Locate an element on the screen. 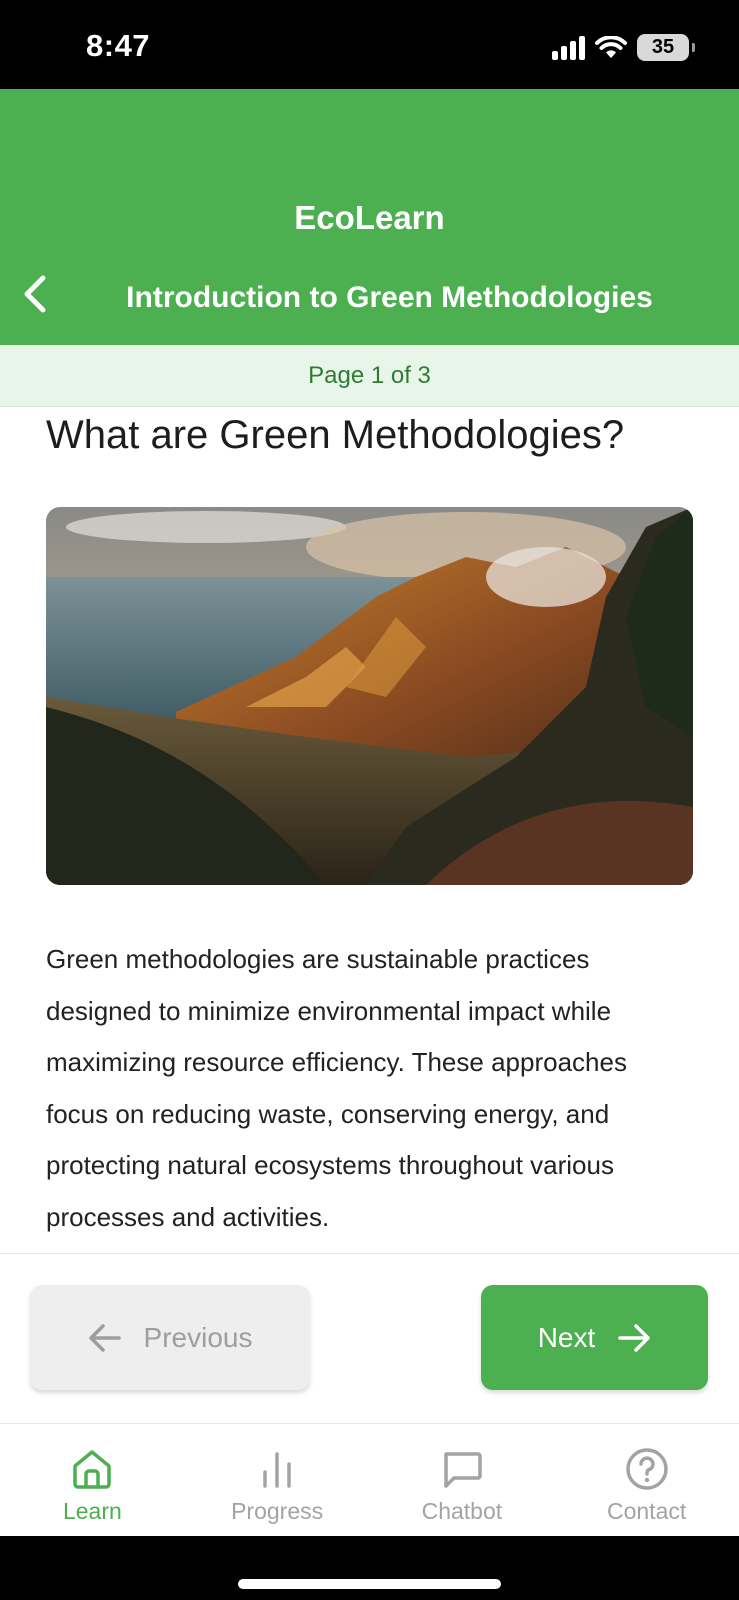 This screenshot has width=739, height=1600. chevron-left-icon is located at coordinates (35, 294).